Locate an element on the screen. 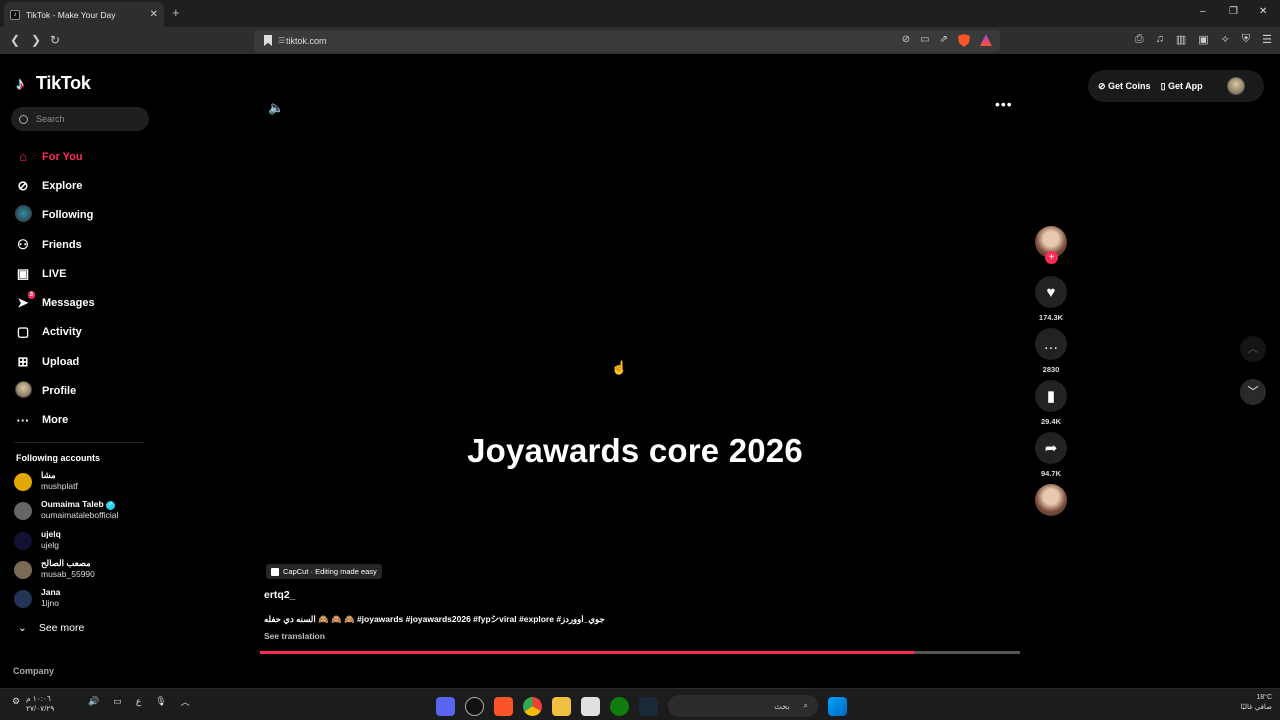  forward-icon: ❯ is located at coordinates (36, 40).